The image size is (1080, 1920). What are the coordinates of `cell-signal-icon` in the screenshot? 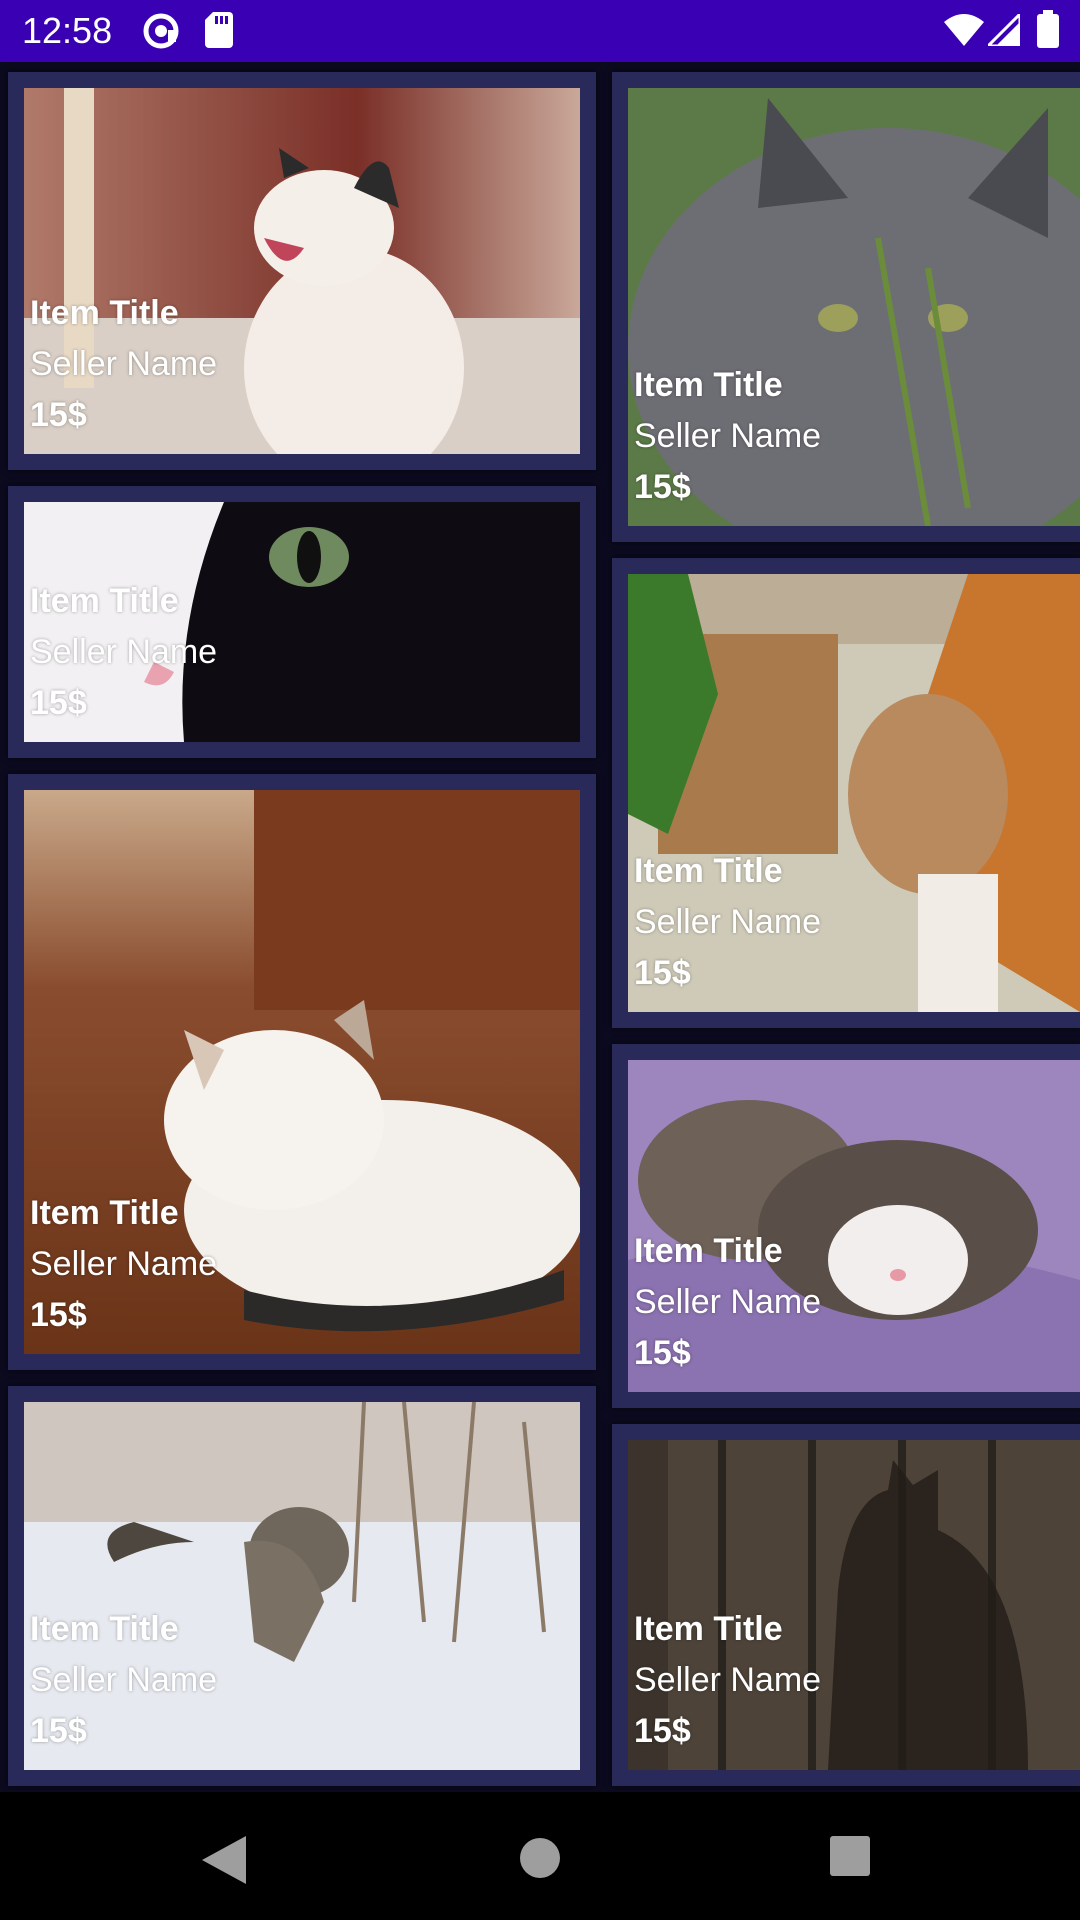 It's located at (1003, 30).